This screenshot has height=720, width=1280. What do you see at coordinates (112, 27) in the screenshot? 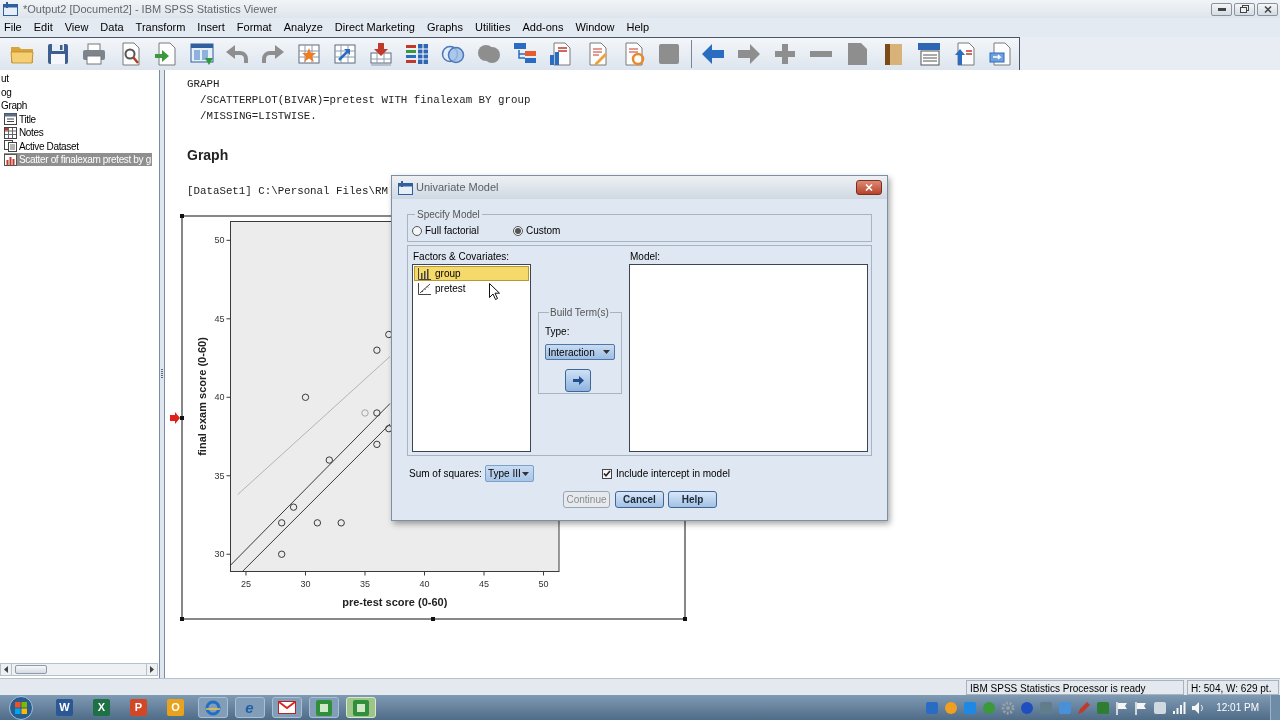
I see `menu-item: Data` at bounding box center [112, 27].